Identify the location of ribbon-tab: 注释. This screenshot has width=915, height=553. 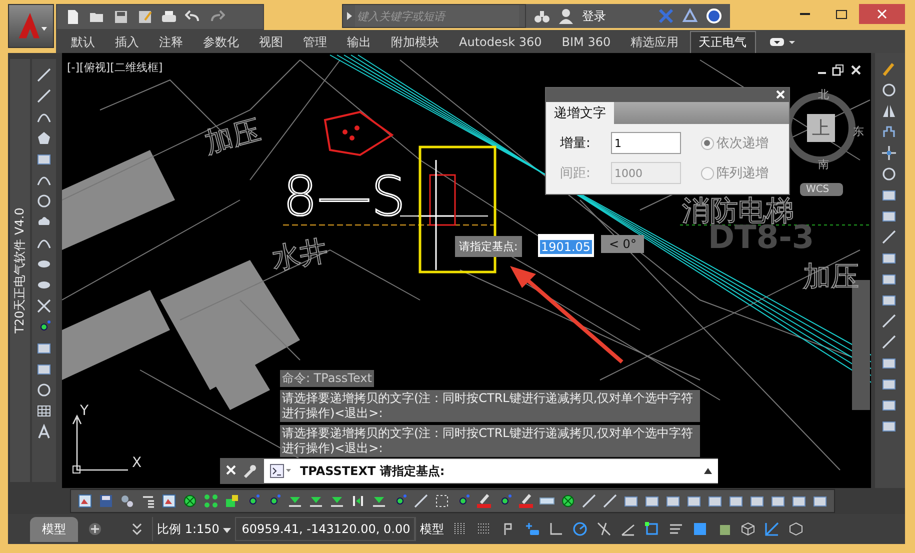
(171, 41).